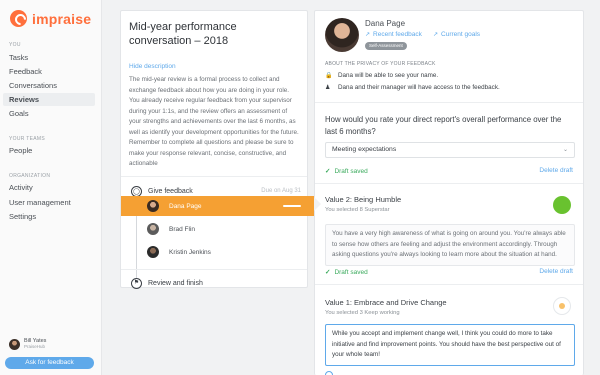 This screenshot has width=600, height=375. Describe the element at coordinates (223, 252) in the screenshot. I see `reviewee-item-kristin-jenkins: Kristin Jenkins` at that location.